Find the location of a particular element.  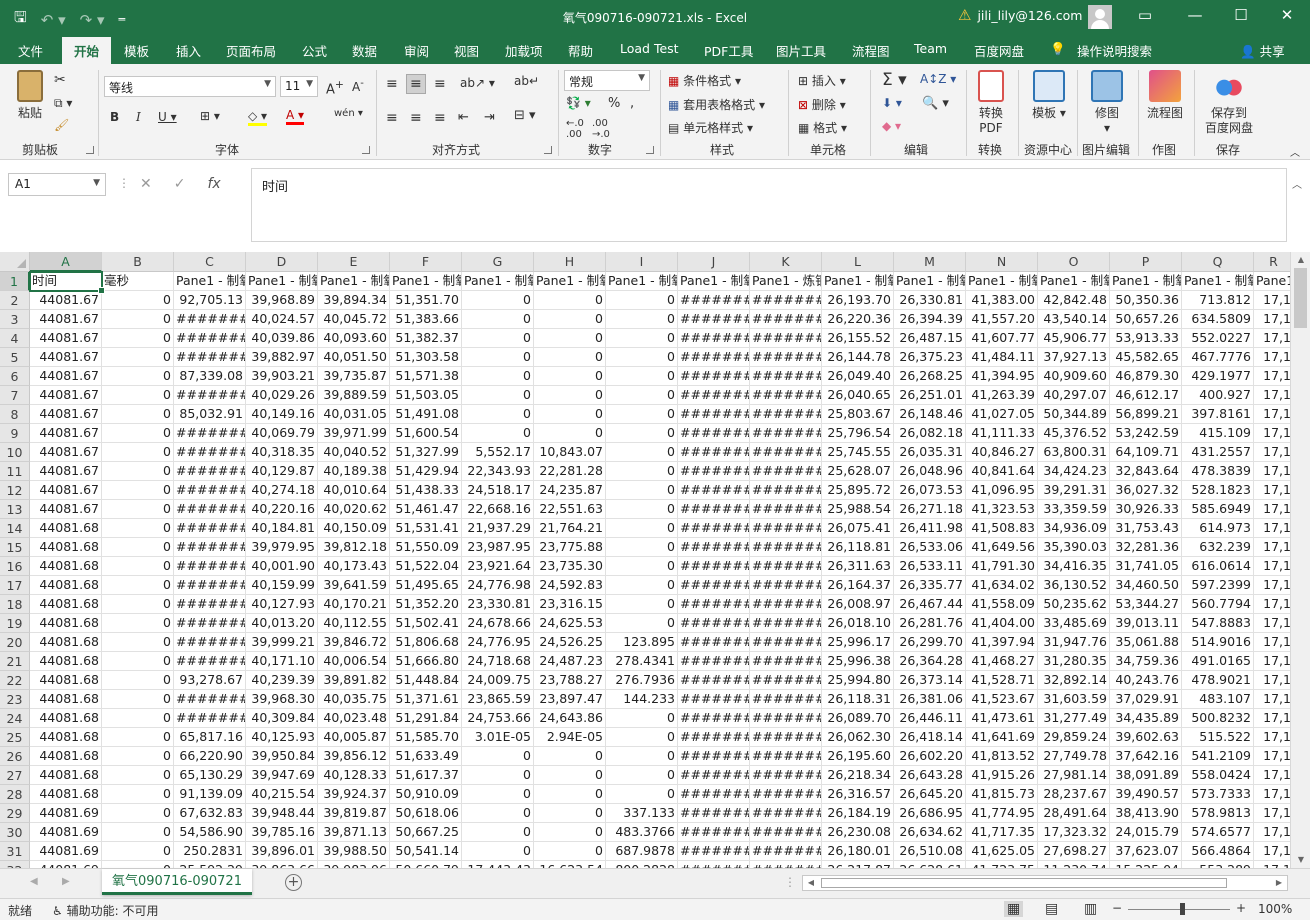

data-cell: 65,817.16 is located at coordinates (210, 737).